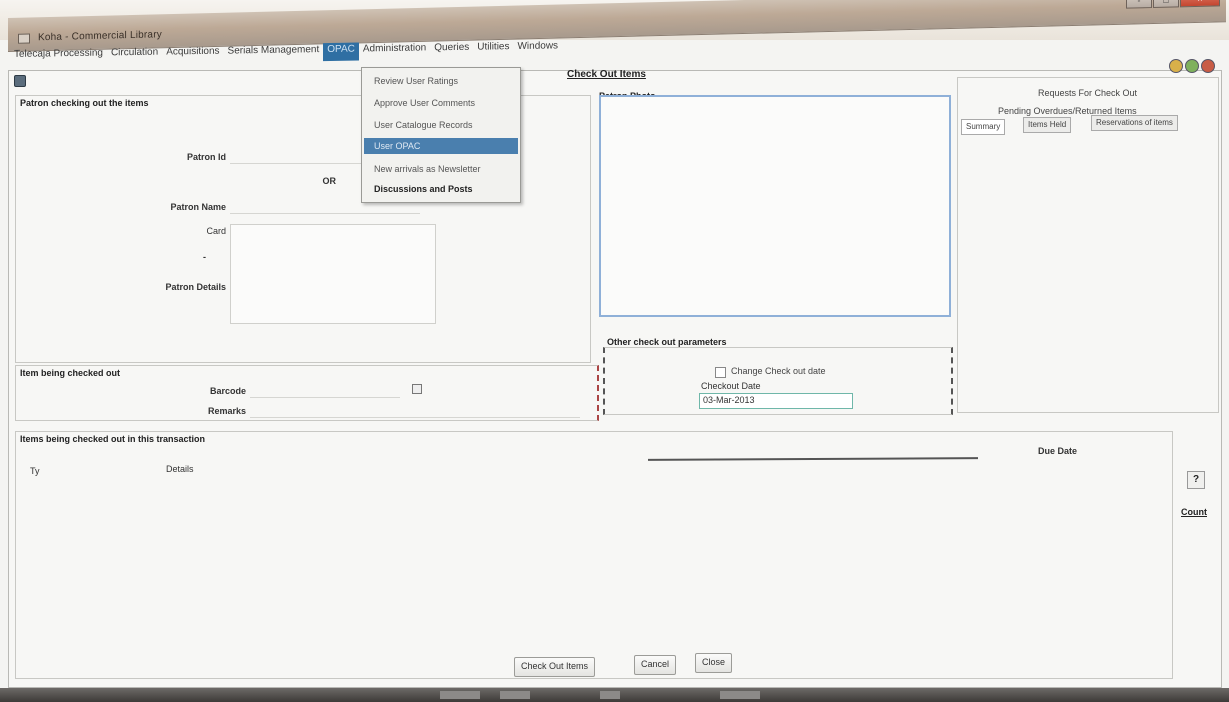 The width and height of the screenshot is (1229, 702). I want to click on inner-minimize-button, so click(1176, 66).